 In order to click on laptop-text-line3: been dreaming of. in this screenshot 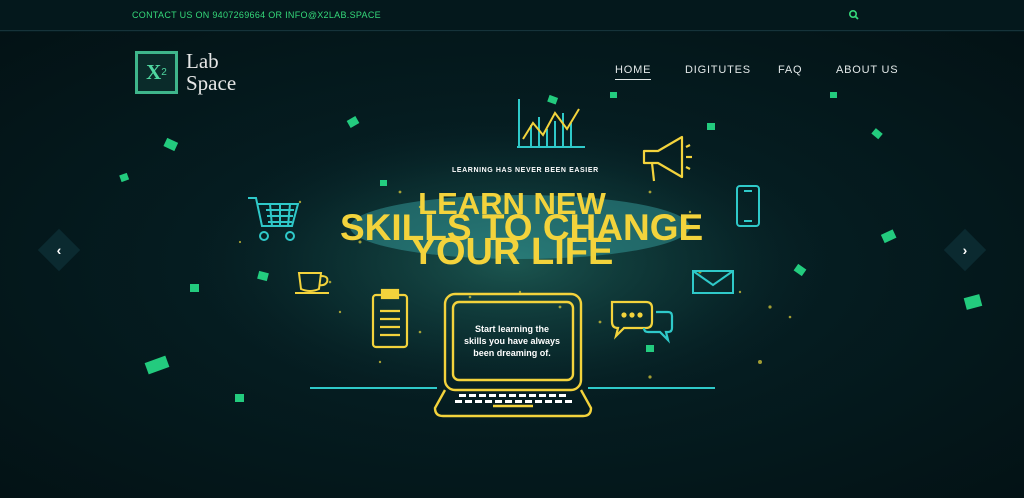, I will do `click(512, 353)`.